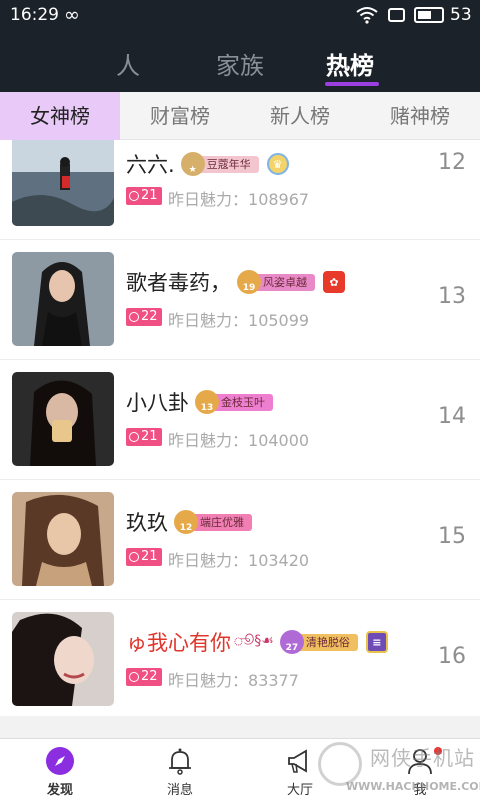  Describe the element at coordinates (179, 790) in the screenshot. I see `nav-label: 消息` at that location.